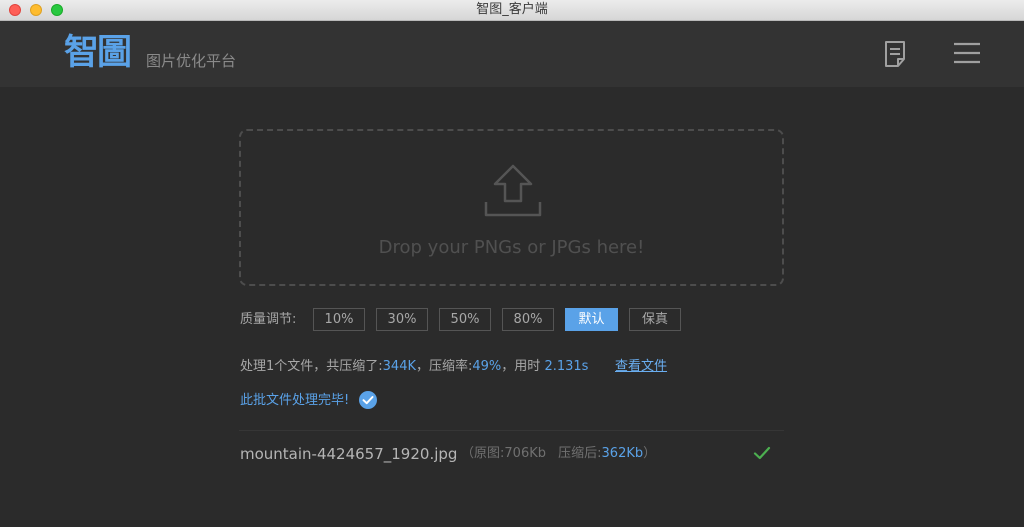  What do you see at coordinates (762, 453) in the screenshot?
I see `check-icon` at bounding box center [762, 453].